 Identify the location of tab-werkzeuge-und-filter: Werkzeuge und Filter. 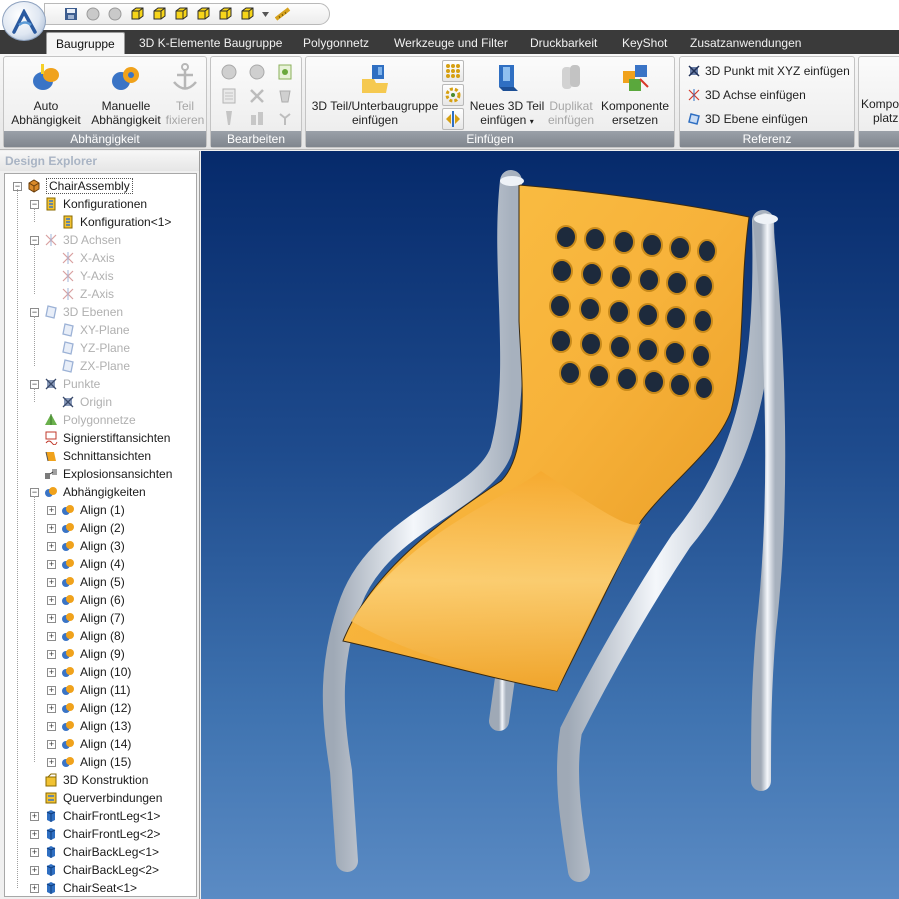
(451, 43).